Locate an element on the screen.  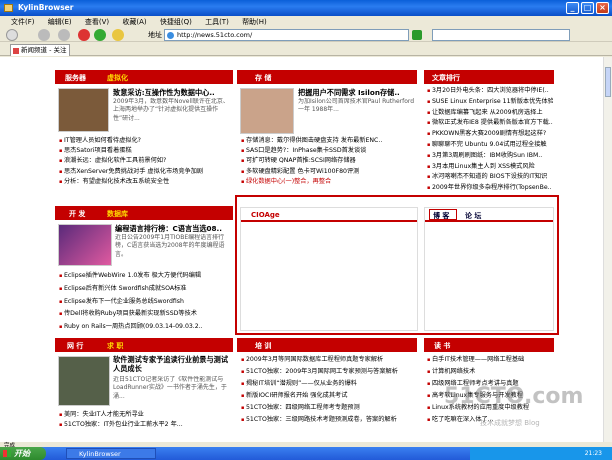
menu-favorites: 收藏(A) is located at coordinates (134, 22).